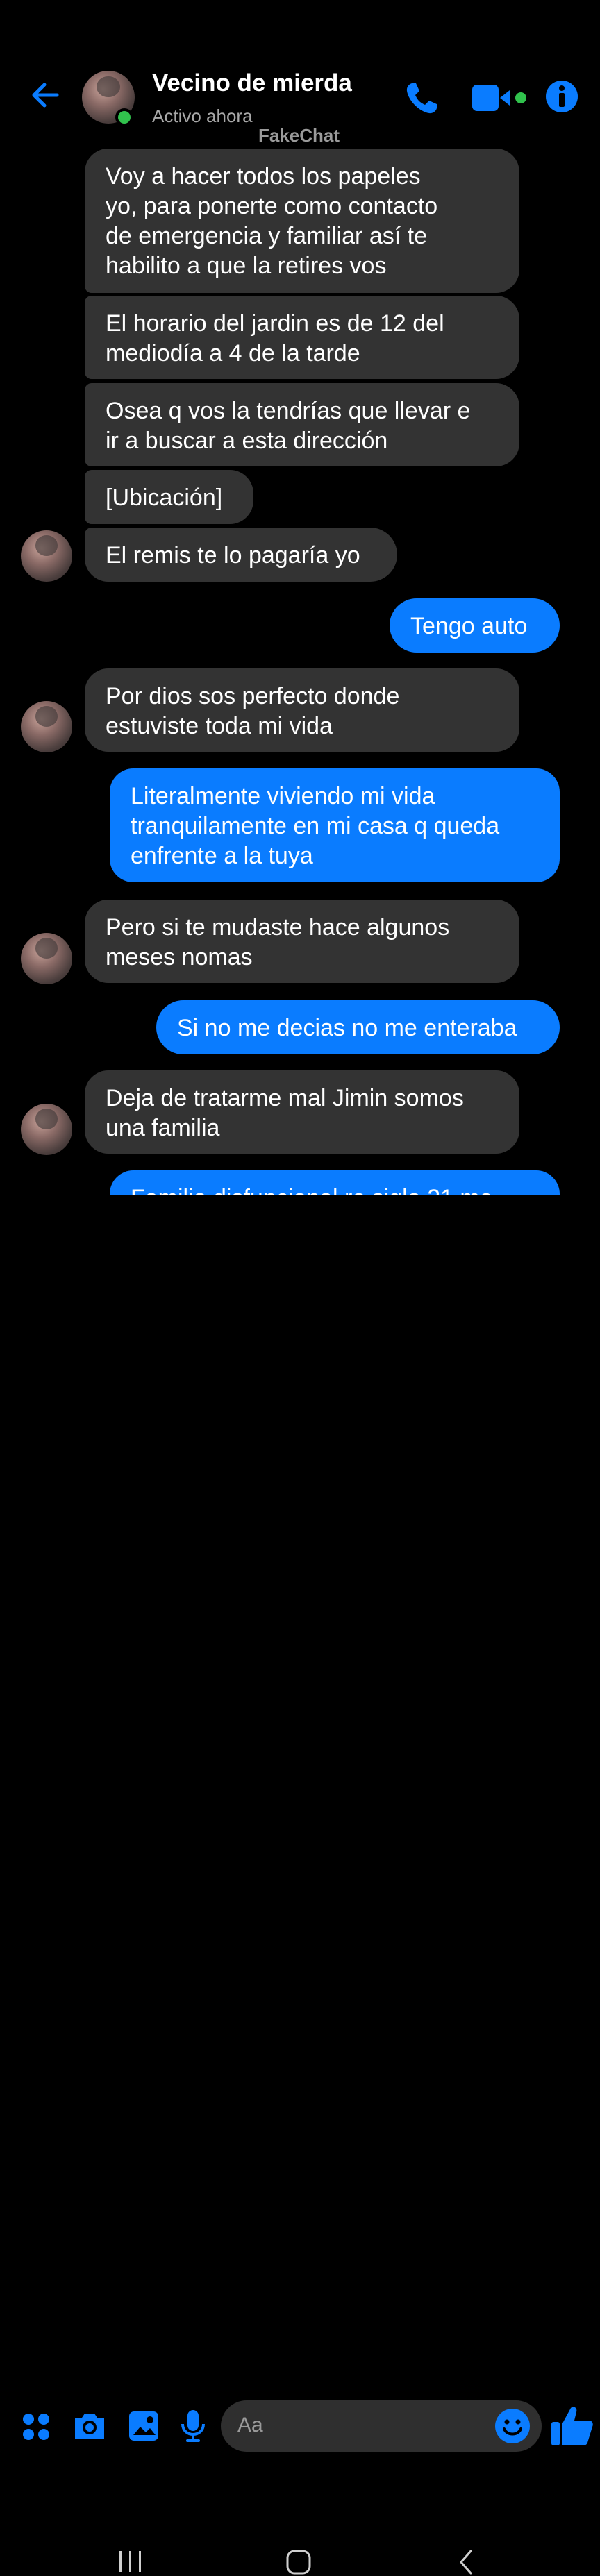 Image resolution: width=600 pixels, height=2576 pixels. What do you see at coordinates (233, 555) in the screenshot?
I see `message-line: El remis te lo pagaría yo` at bounding box center [233, 555].